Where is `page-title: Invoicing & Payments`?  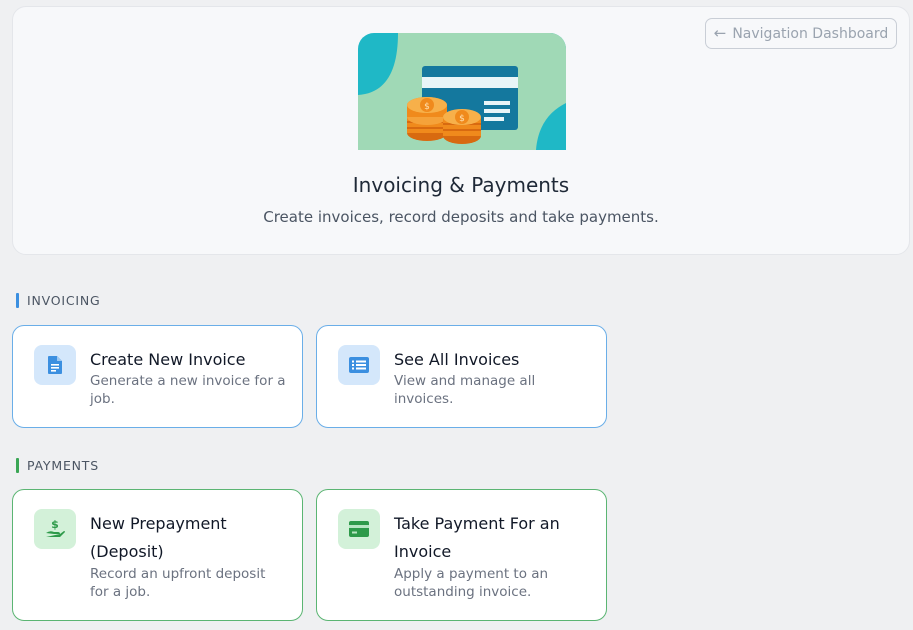
page-title: Invoicing & Payments is located at coordinates (461, 185).